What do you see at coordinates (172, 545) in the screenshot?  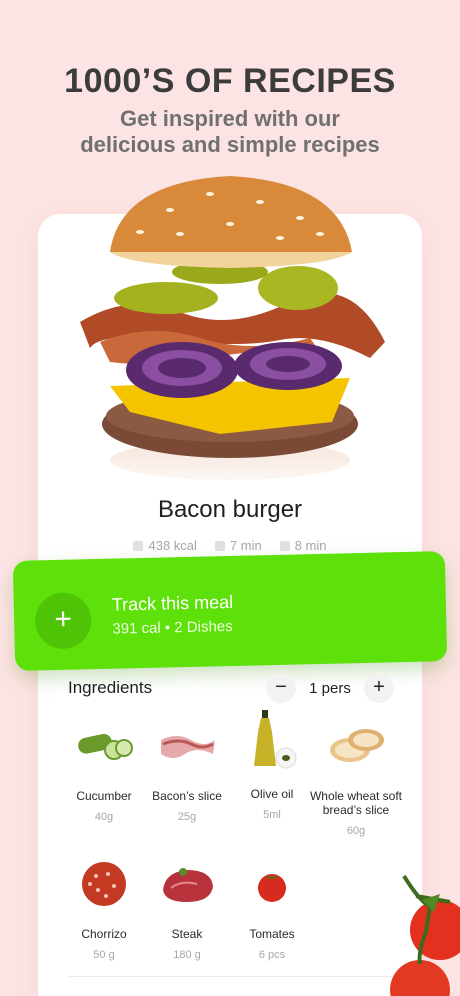 I see `calories-value: 438 kcal` at bounding box center [172, 545].